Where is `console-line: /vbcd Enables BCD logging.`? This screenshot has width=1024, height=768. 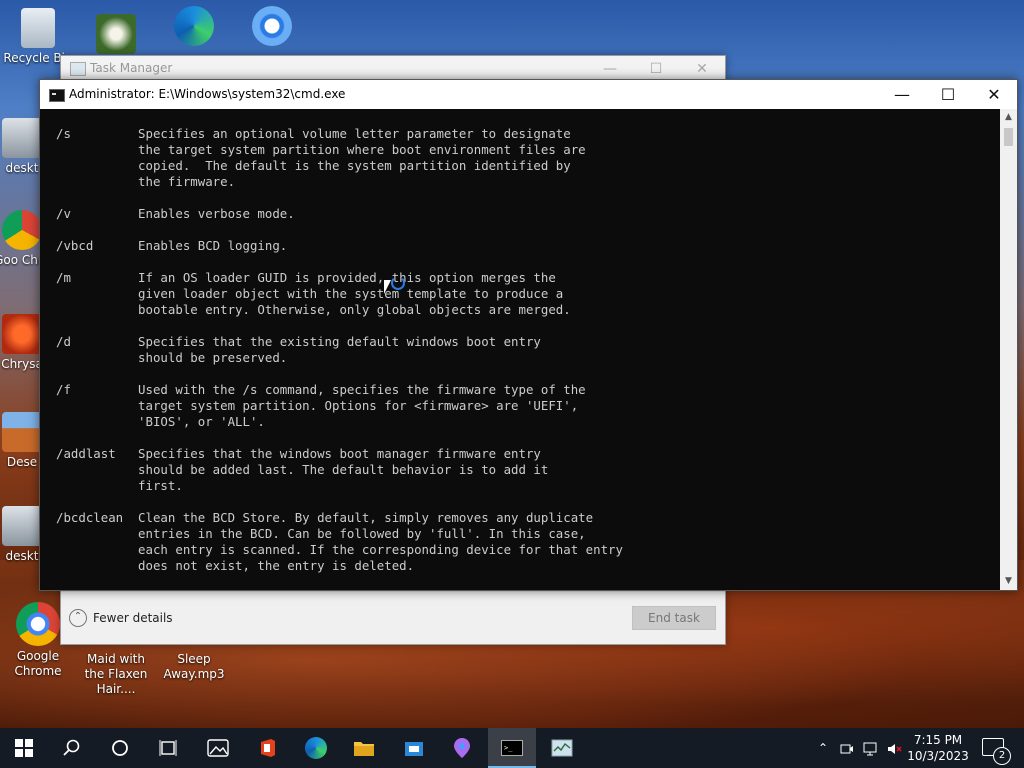 console-line: /vbcd Enables BCD logging. is located at coordinates (172, 245).